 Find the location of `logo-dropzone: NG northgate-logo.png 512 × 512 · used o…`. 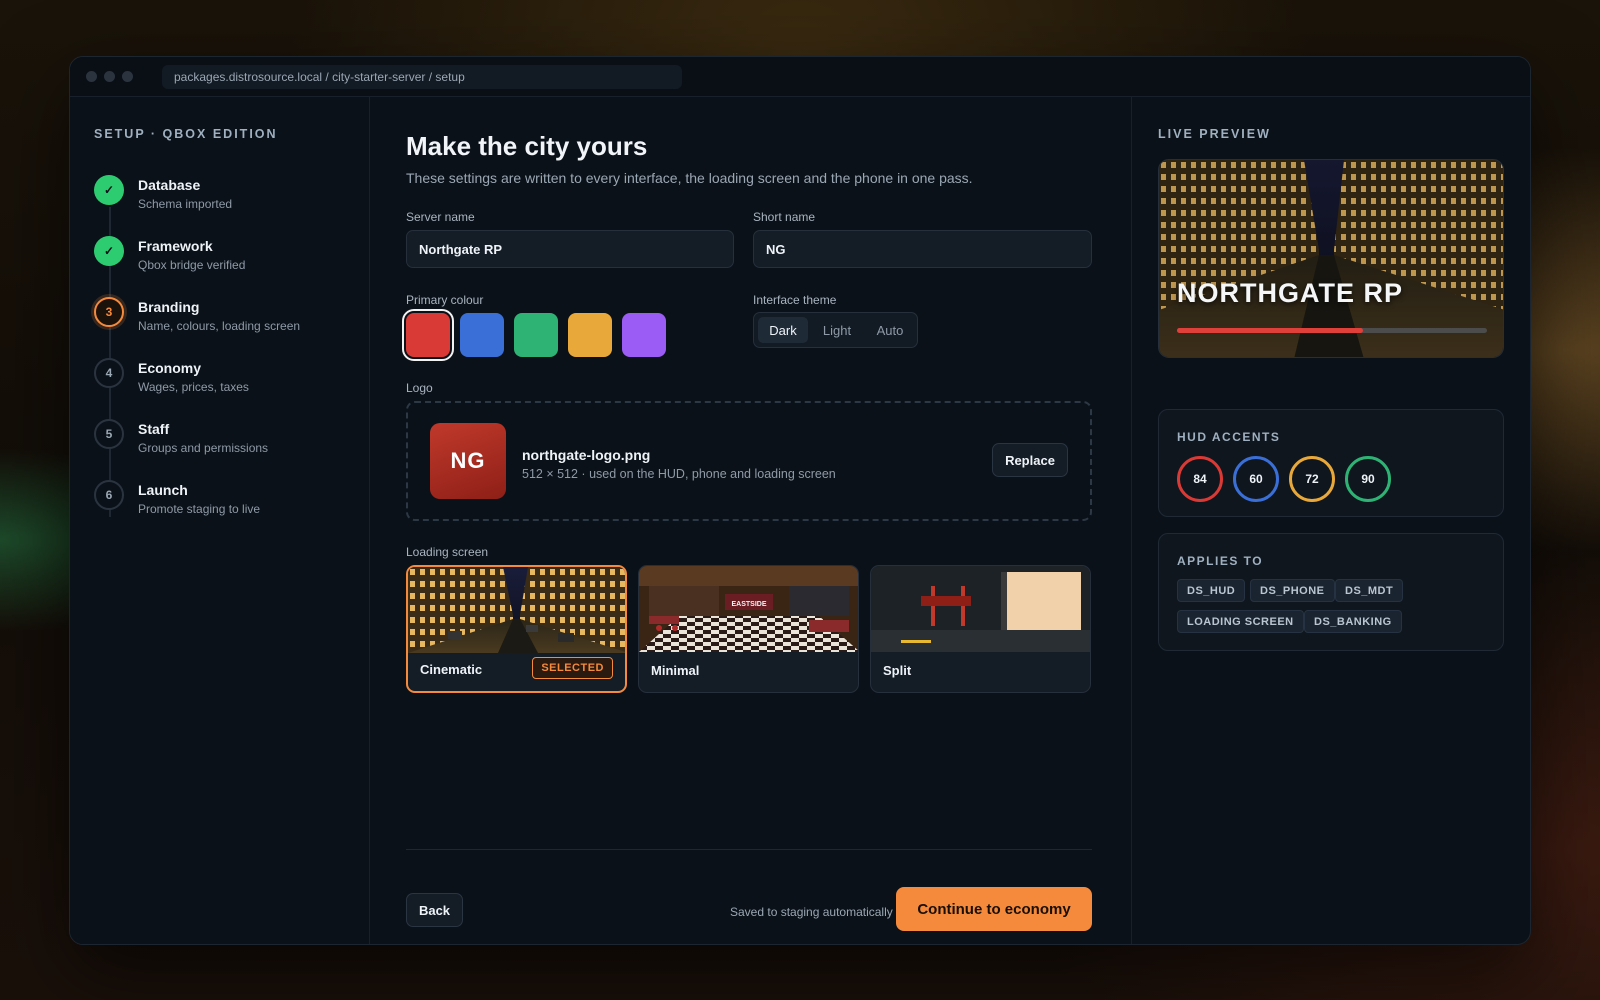

logo-dropzone: NG northgate-logo.png 512 × 512 · used o… is located at coordinates (749, 461).